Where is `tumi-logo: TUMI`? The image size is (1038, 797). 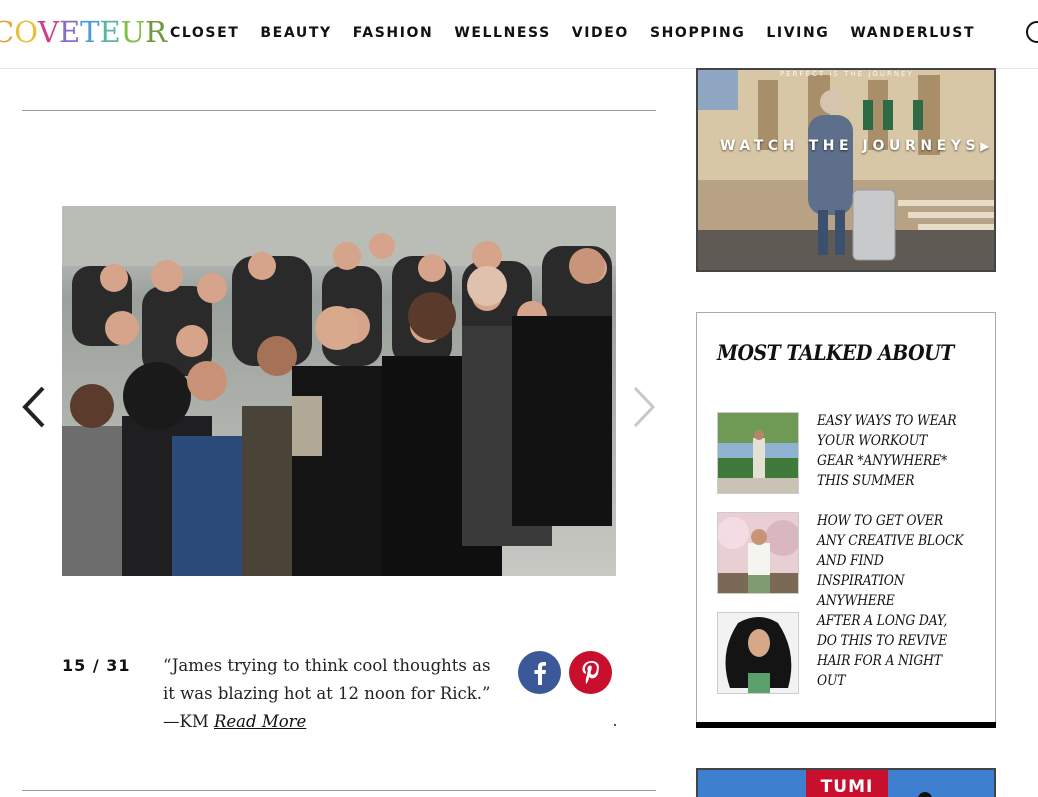 tumi-logo: TUMI is located at coordinates (847, 783).